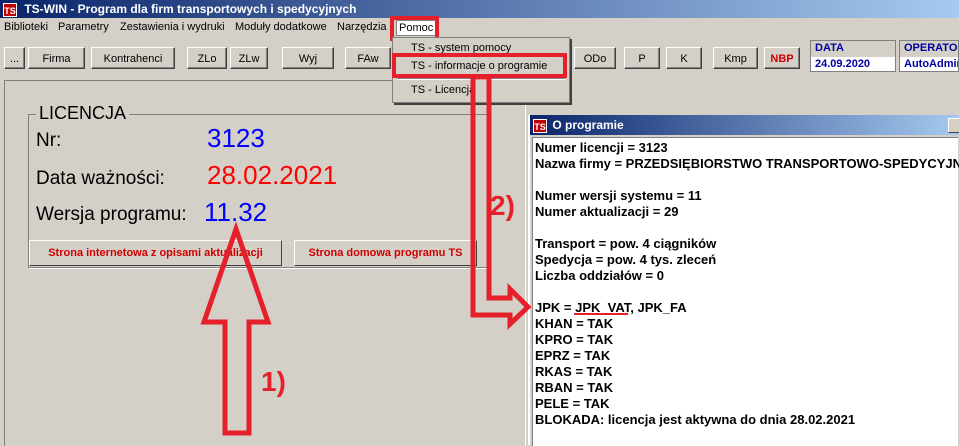 This screenshot has height=446, width=959. I want to click on annotation-step-1: 1), so click(273, 381).